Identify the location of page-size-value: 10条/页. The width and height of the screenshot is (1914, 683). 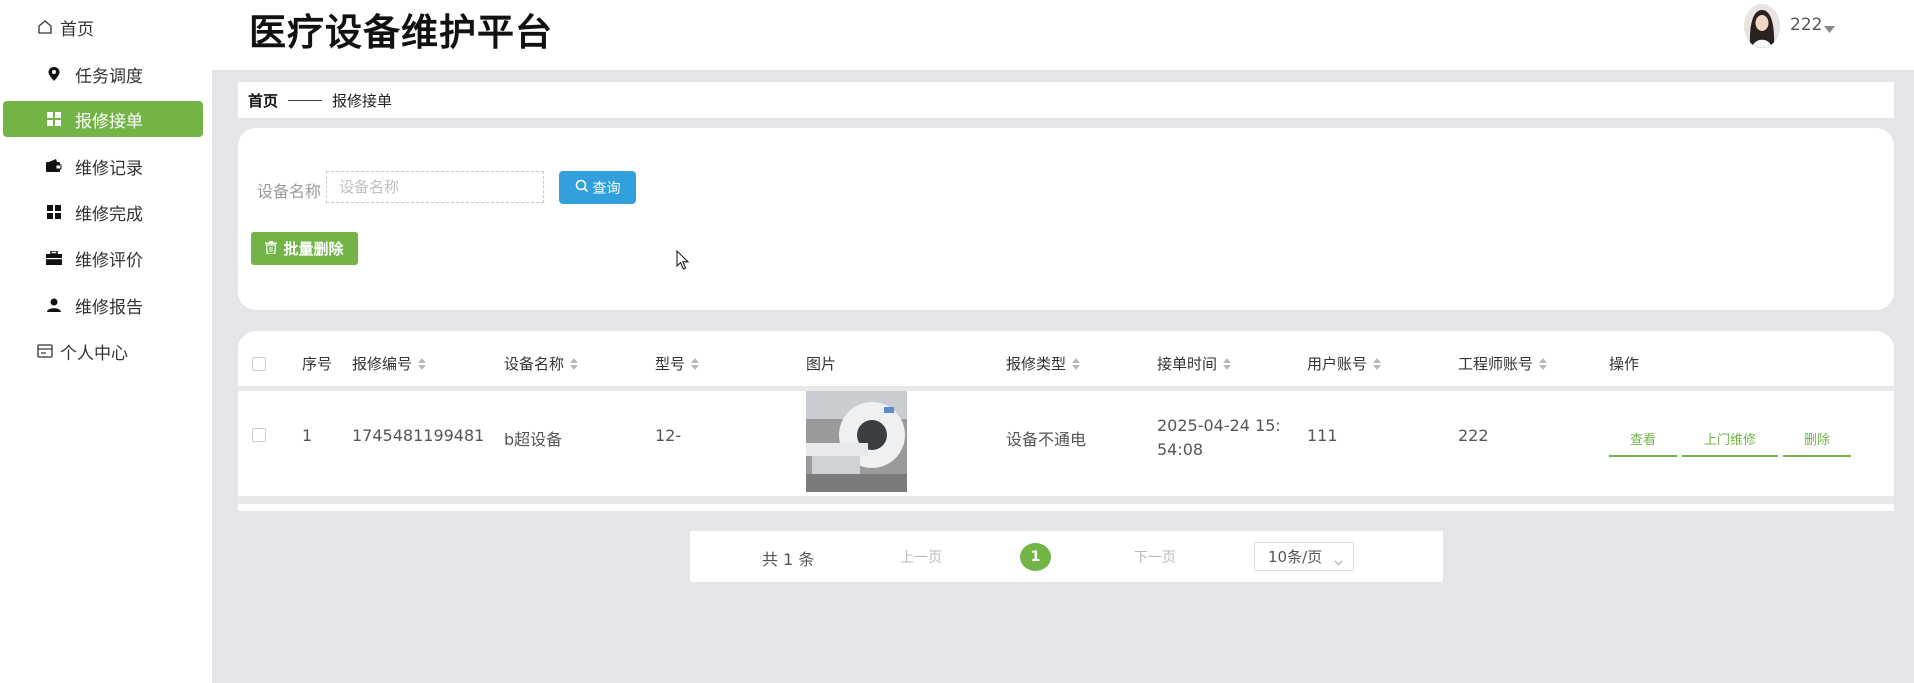
(1295, 557).